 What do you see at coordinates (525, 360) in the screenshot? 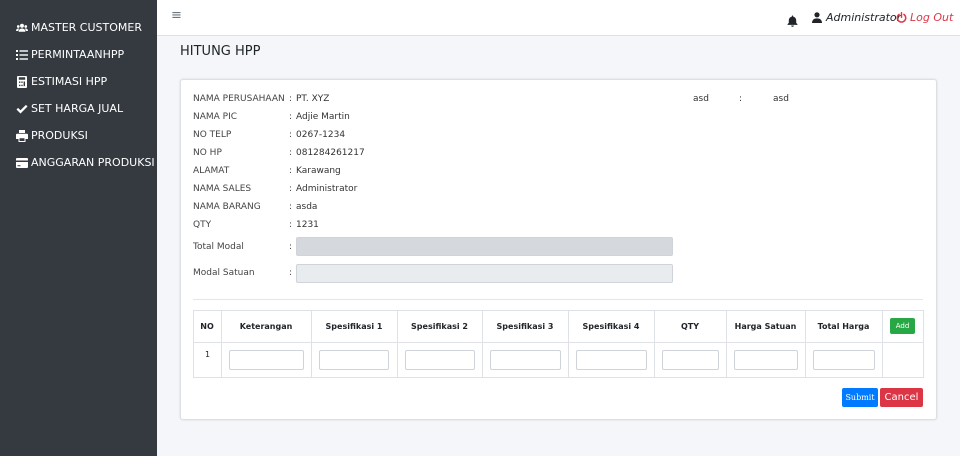
I see `spesifikasi-3-input` at bounding box center [525, 360].